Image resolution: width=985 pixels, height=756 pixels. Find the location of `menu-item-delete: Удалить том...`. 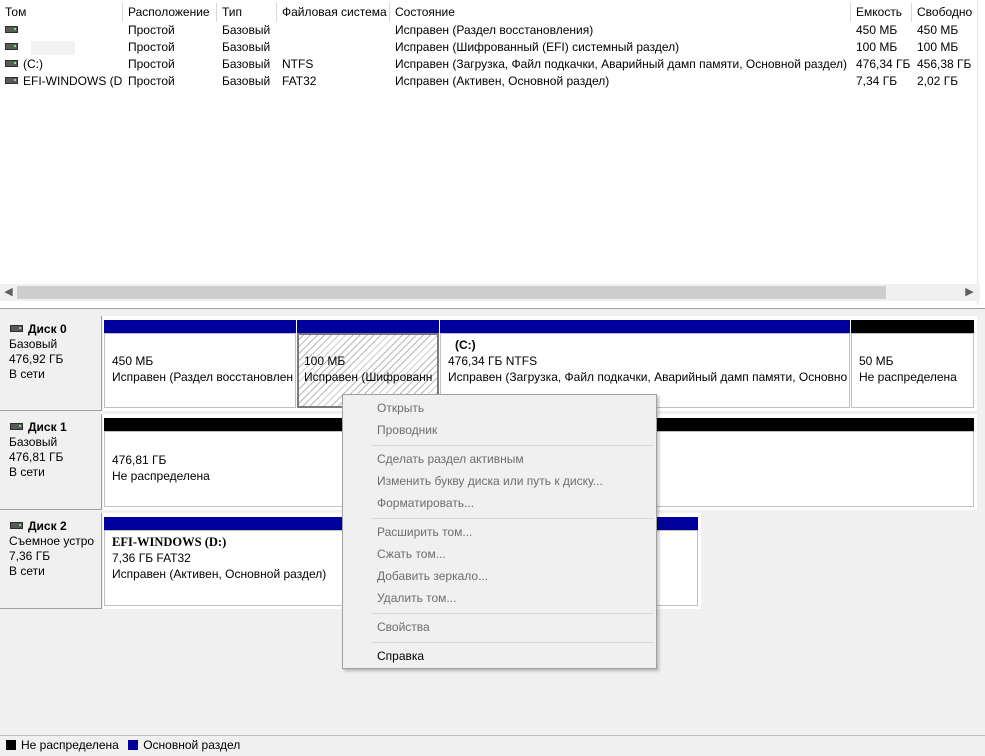

menu-item-delete: Удалить том... is located at coordinates (416, 598).